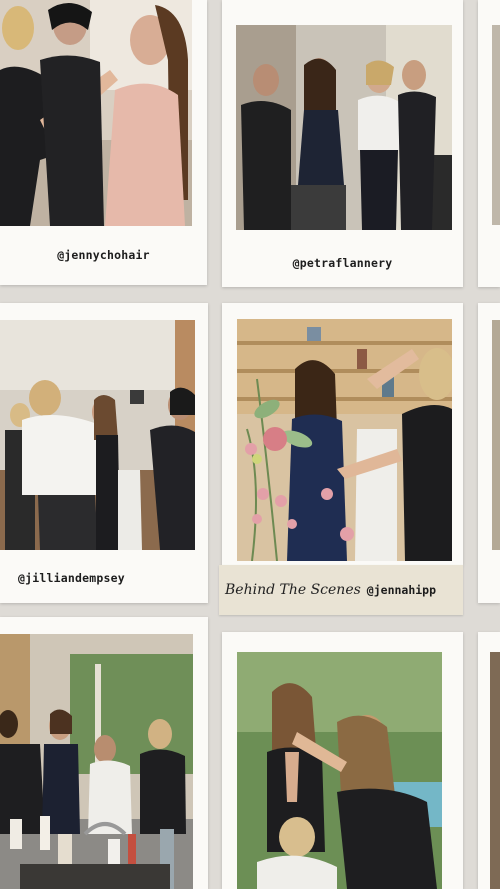 Image resolution: width=500 pixels, height=889 pixels. What do you see at coordinates (103, 255) in the screenshot?
I see `card-caption: @jennychohair` at bounding box center [103, 255].